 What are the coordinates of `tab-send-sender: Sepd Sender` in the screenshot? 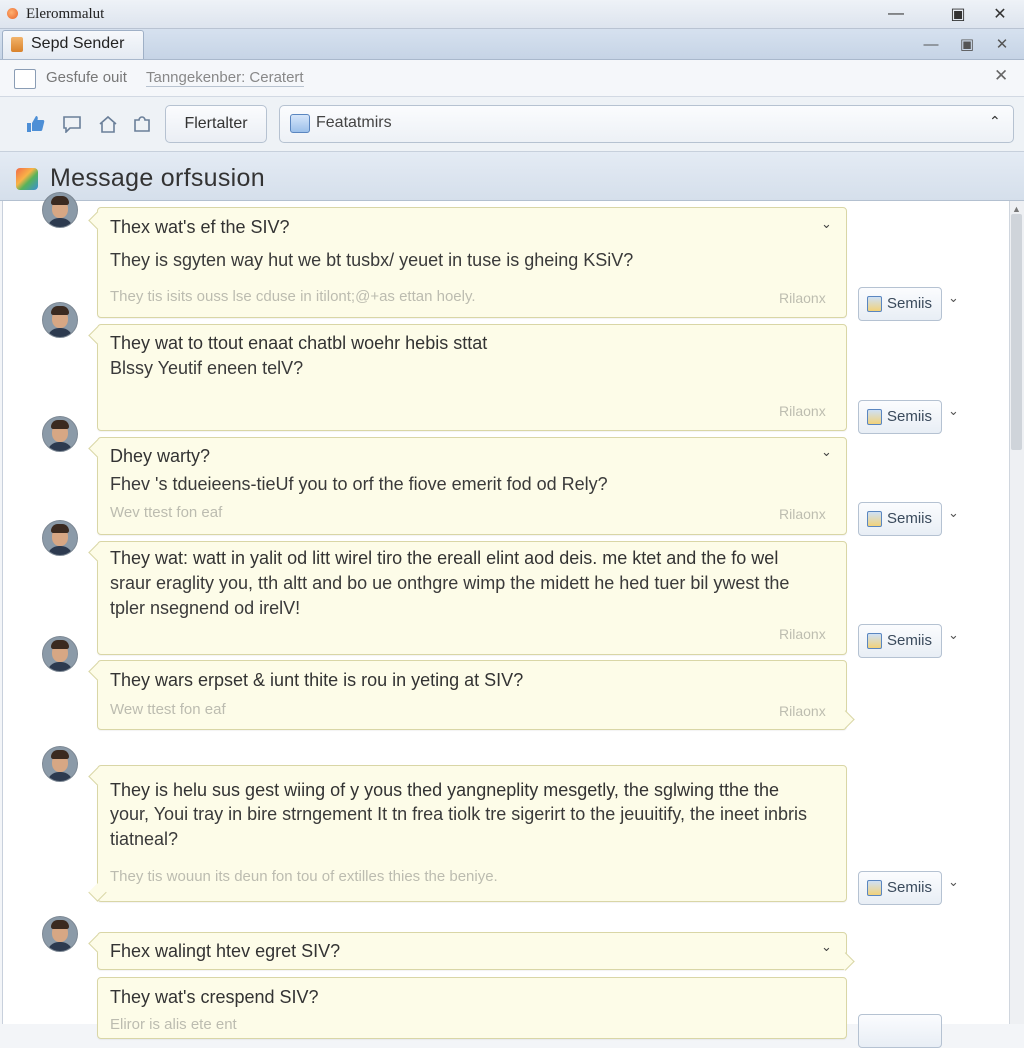 It's located at (73, 44).